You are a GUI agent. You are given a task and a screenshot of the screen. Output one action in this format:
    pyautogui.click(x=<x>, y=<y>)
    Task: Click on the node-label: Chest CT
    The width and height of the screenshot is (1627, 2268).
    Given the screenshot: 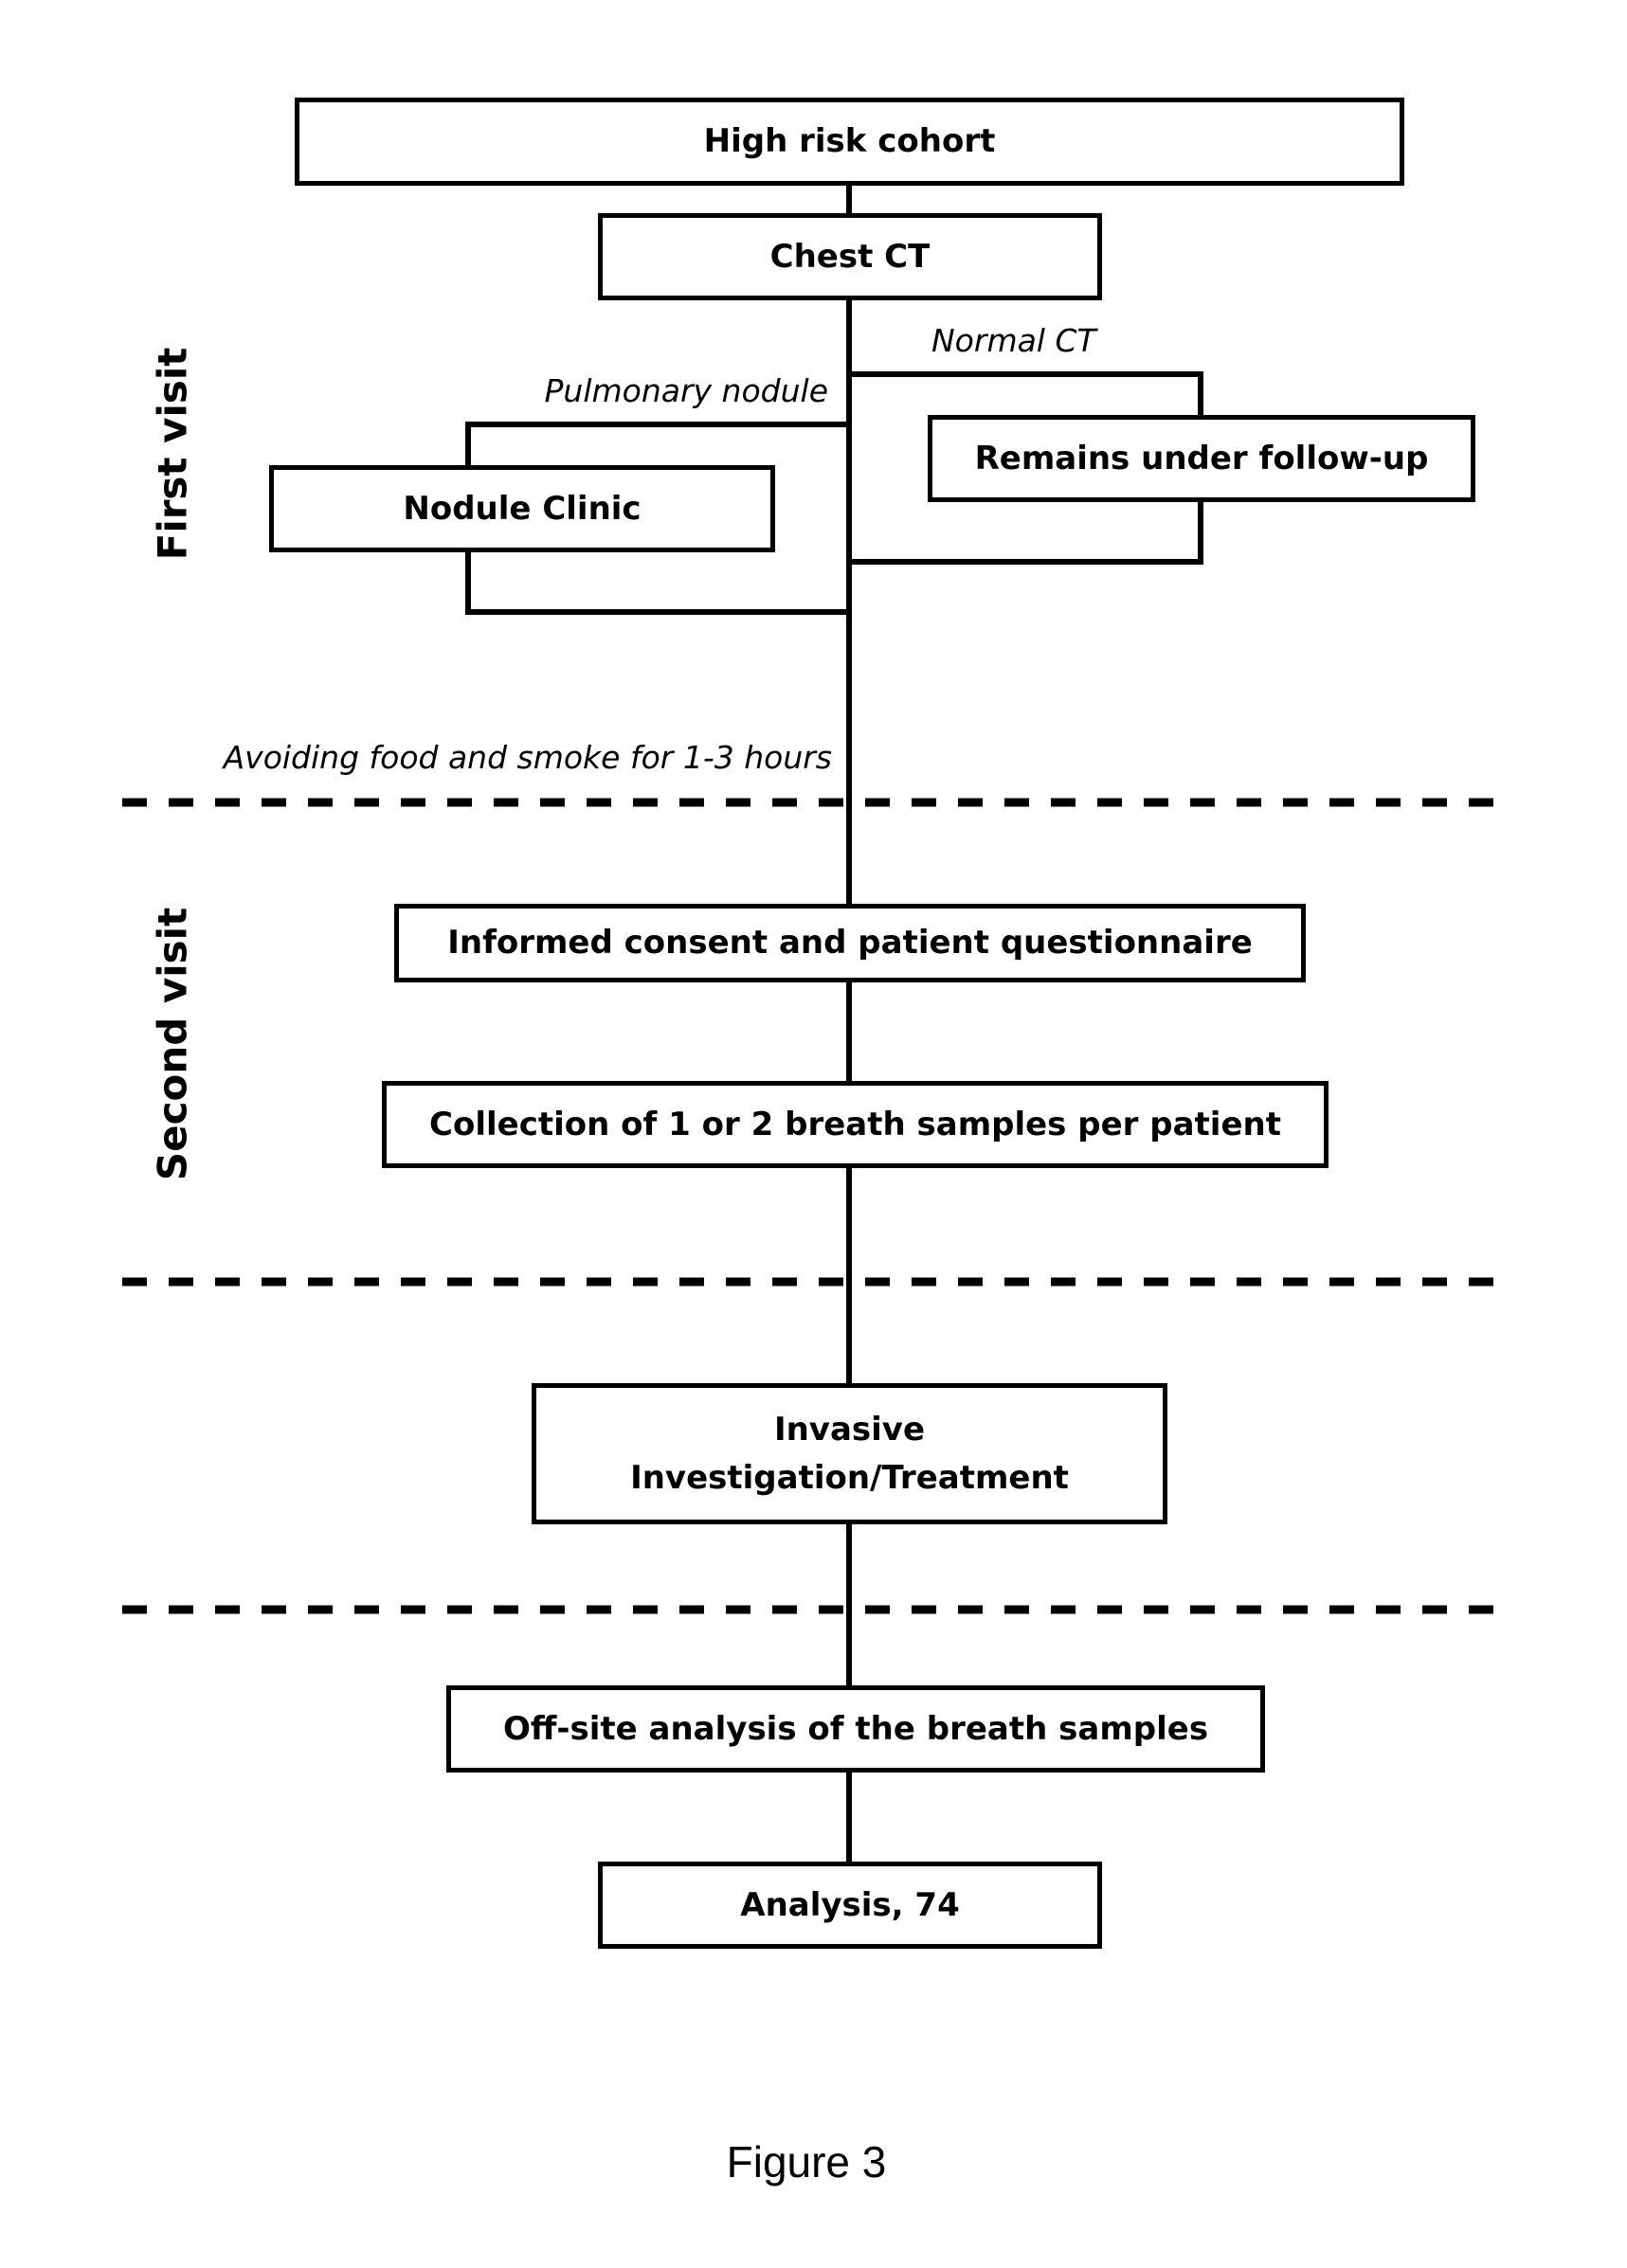 What is the action you would take?
    pyautogui.click(x=850, y=256)
    